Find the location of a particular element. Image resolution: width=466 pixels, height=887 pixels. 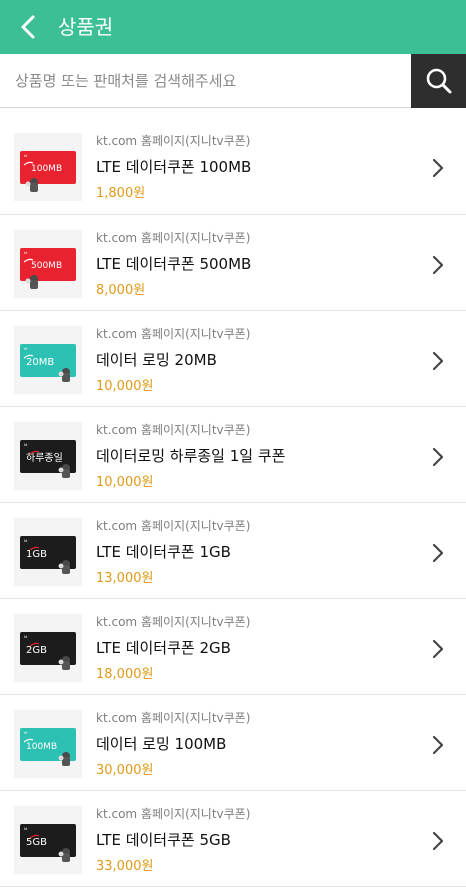

coupon-card-image: kt 20MB is located at coordinates (48, 363).